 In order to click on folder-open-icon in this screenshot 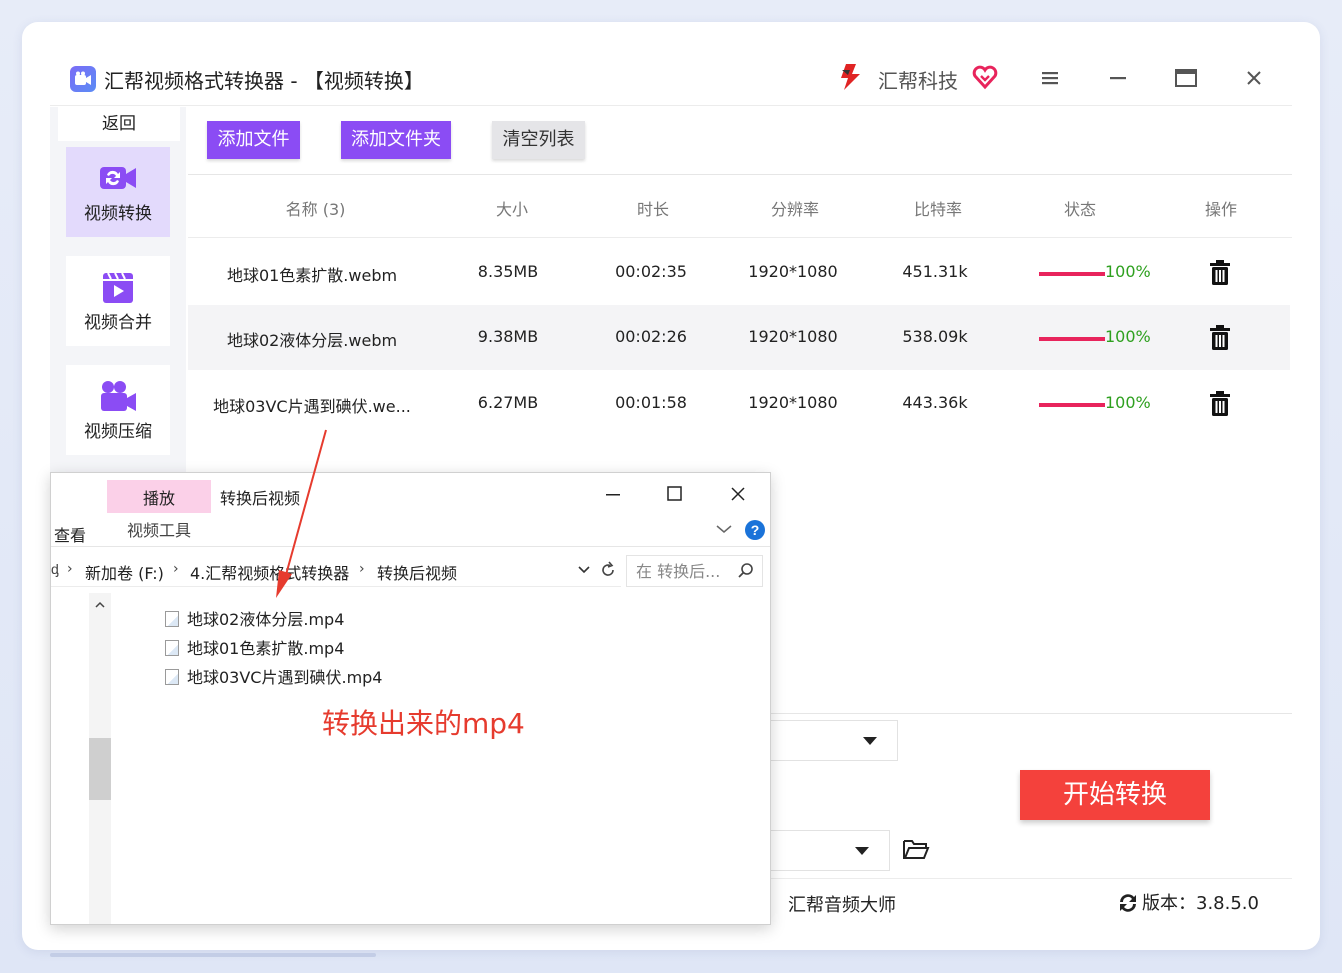, I will do `click(916, 849)`.